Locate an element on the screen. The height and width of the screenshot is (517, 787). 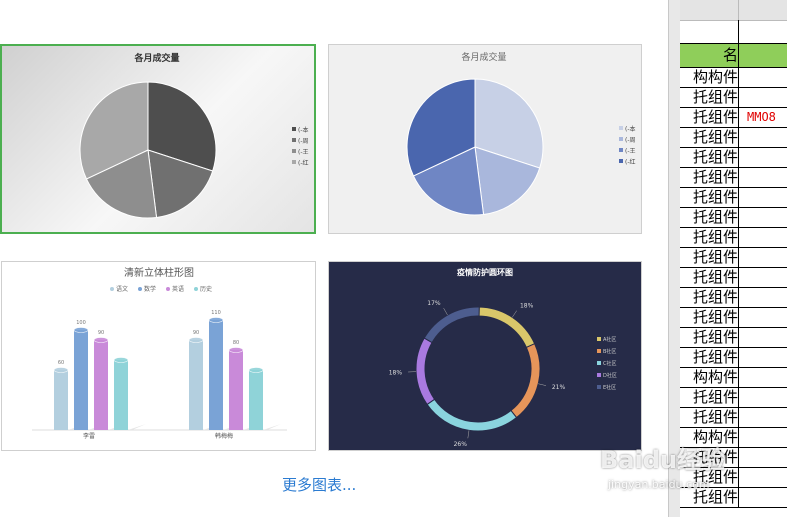
data-label: 26% is located at coordinates (461, 444).